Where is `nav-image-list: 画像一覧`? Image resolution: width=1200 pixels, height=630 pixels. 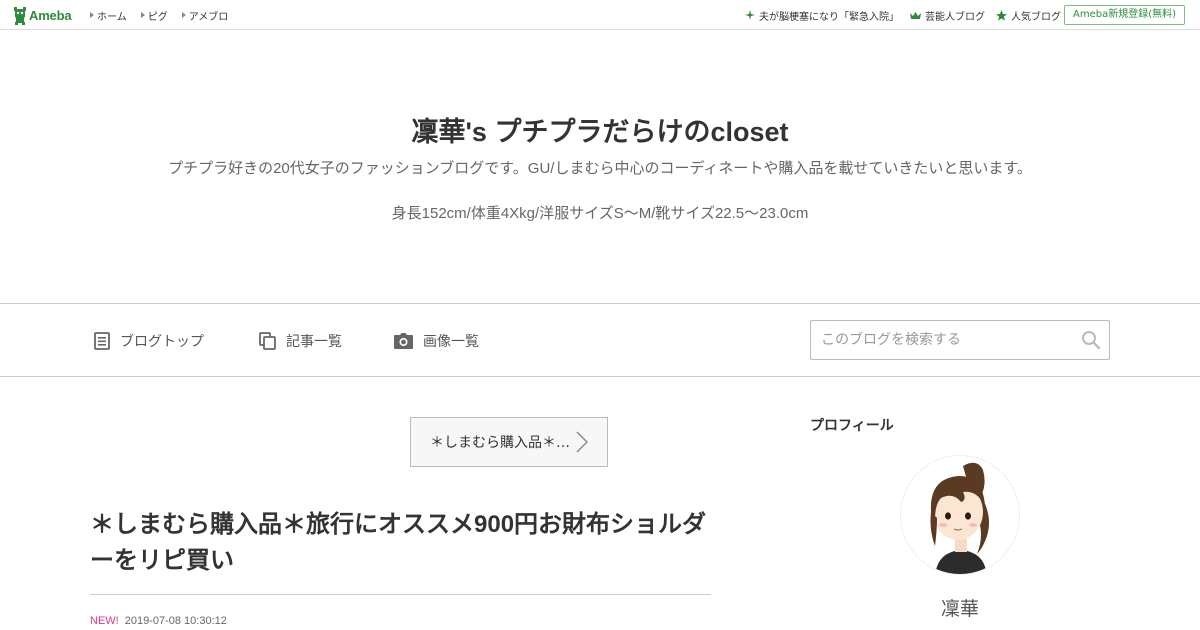 nav-image-list: 画像一覧 is located at coordinates (436, 341).